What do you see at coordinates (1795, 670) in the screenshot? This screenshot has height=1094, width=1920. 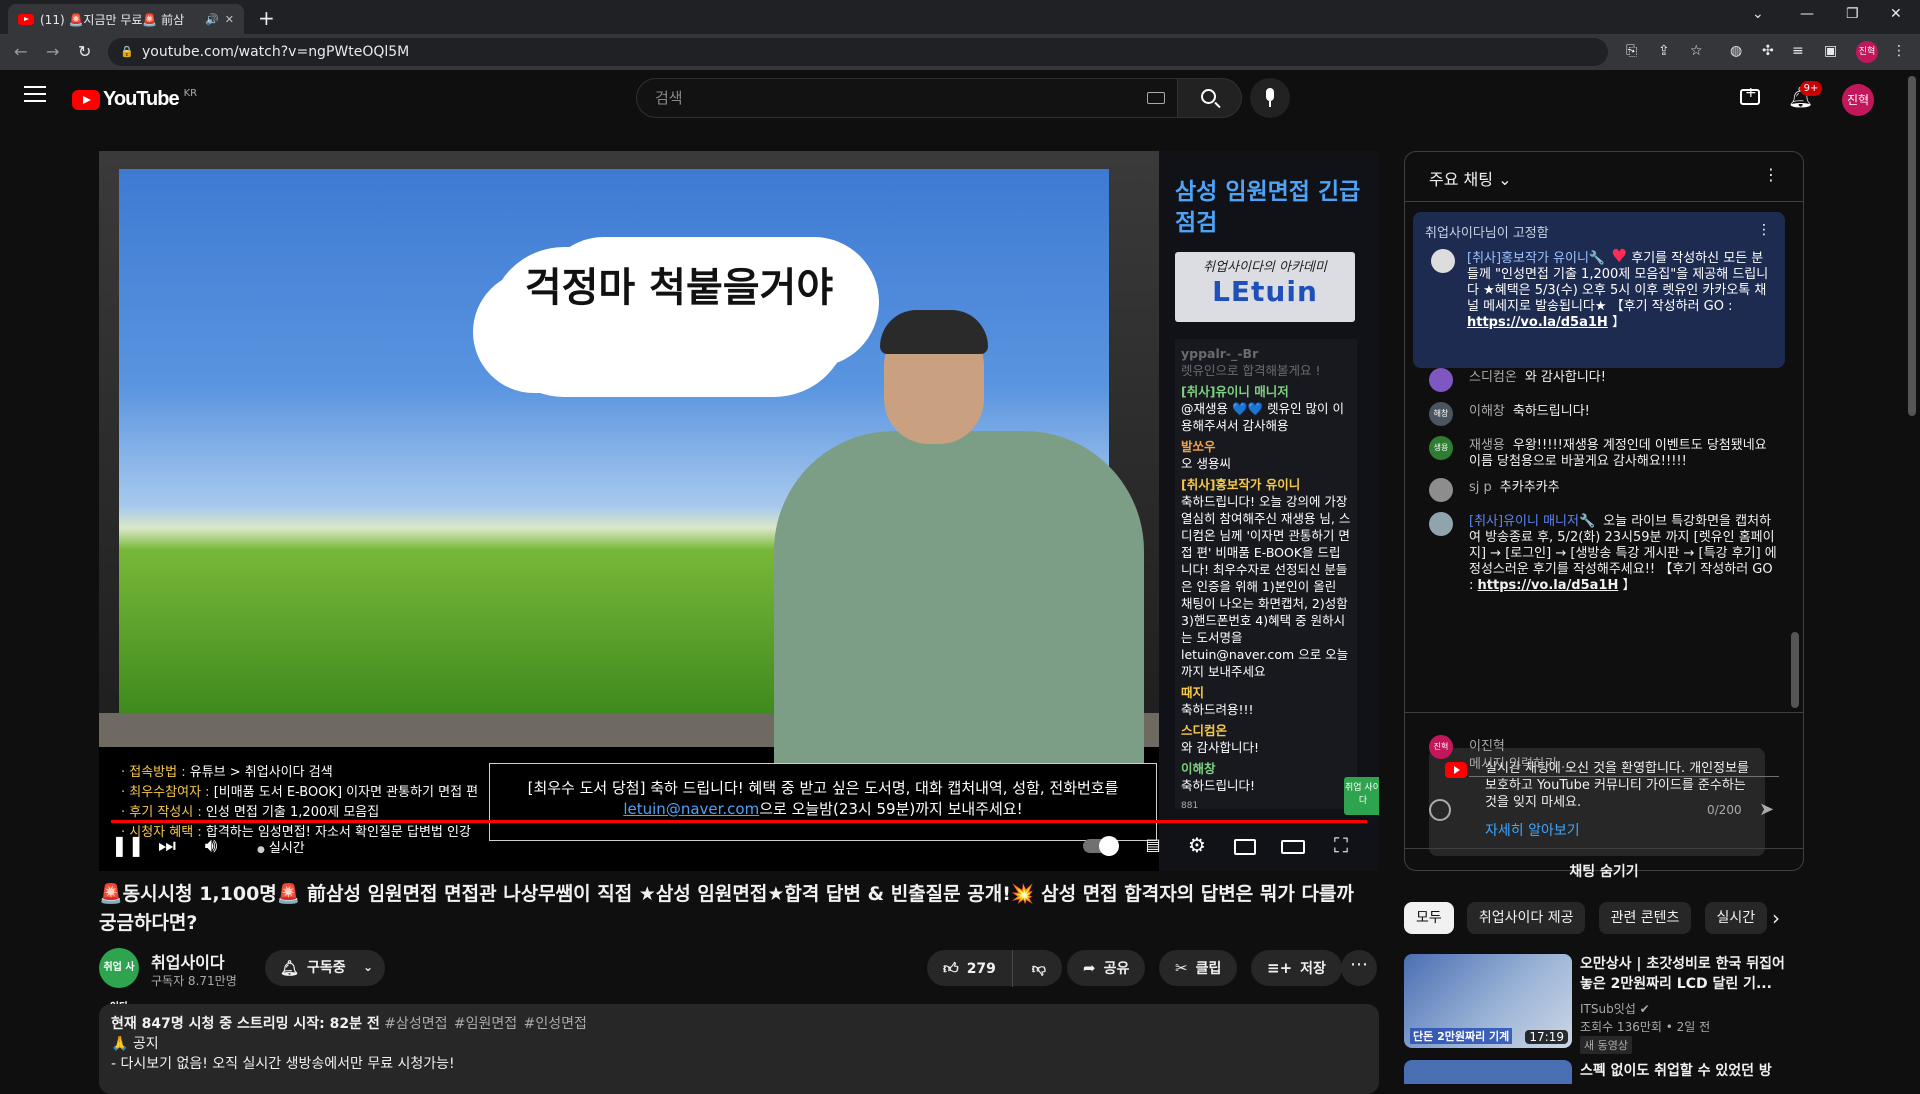 I see `chat-scrollbar` at bounding box center [1795, 670].